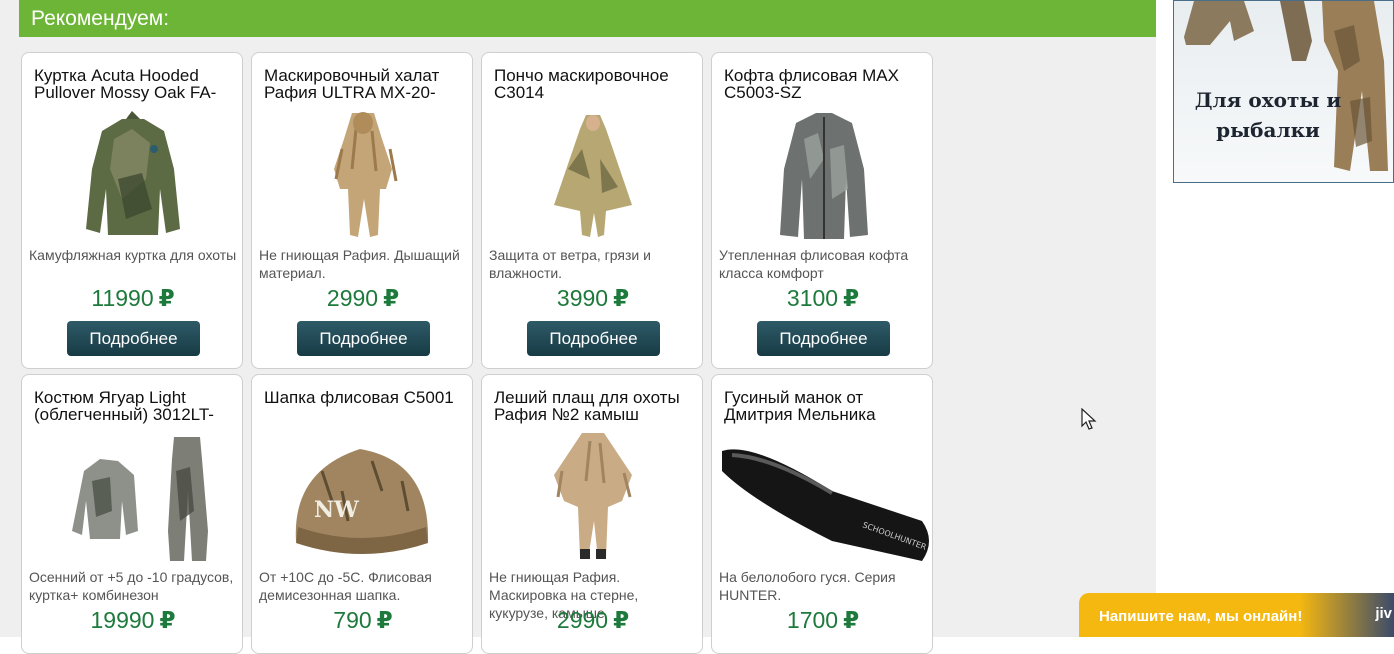  Describe the element at coordinates (592, 176) in the screenshot. I see `poncho-image` at that location.